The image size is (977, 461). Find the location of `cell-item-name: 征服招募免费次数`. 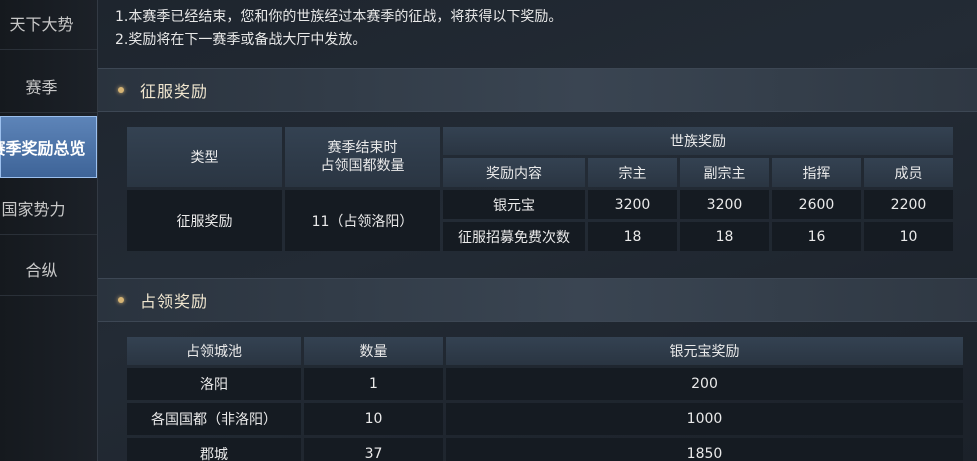

cell-item-name: 征服招募免费次数 is located at coordinates (514, 236).